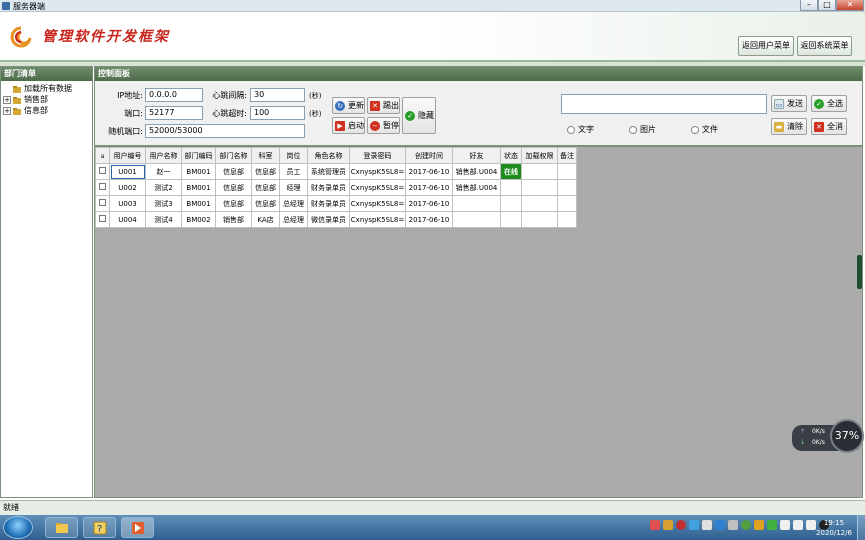 The height and width of the screenshot is (540, 865). Describe the element at coordinates (127, 171) in the screenshot. I see `table-cell: U001` at that location.